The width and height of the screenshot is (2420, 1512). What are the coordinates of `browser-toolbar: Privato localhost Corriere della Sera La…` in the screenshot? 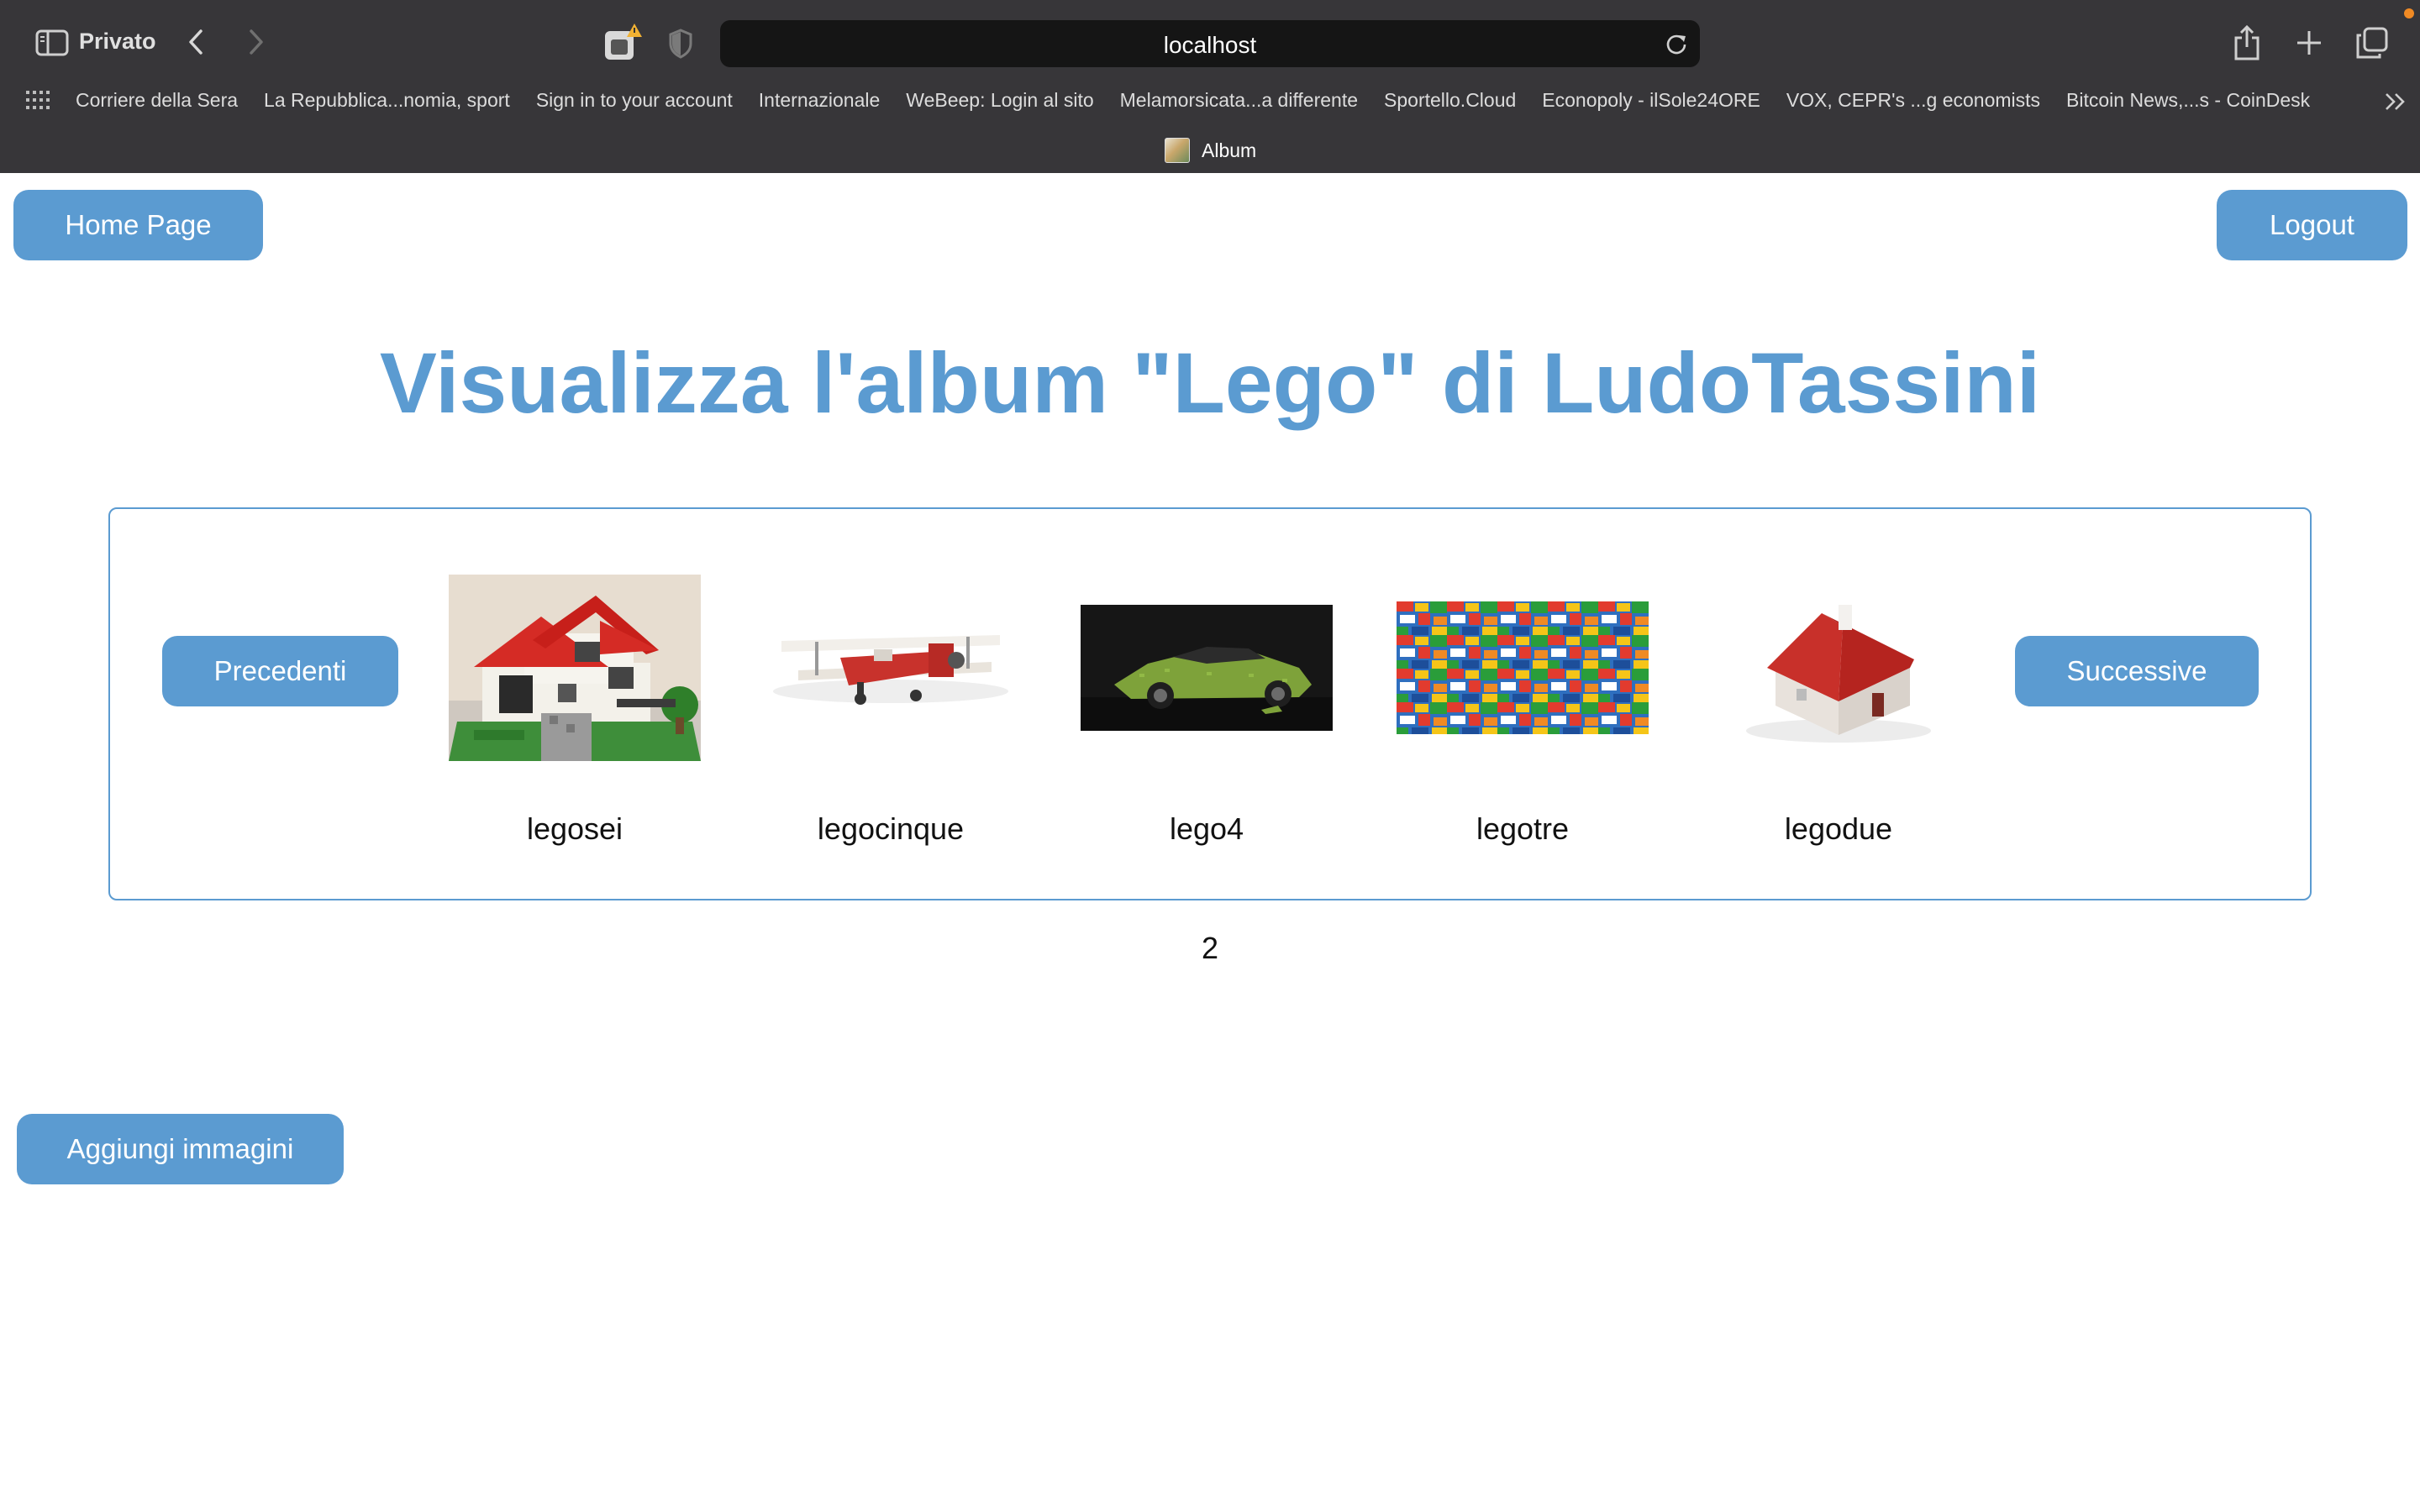 It's located at (1210, 86).